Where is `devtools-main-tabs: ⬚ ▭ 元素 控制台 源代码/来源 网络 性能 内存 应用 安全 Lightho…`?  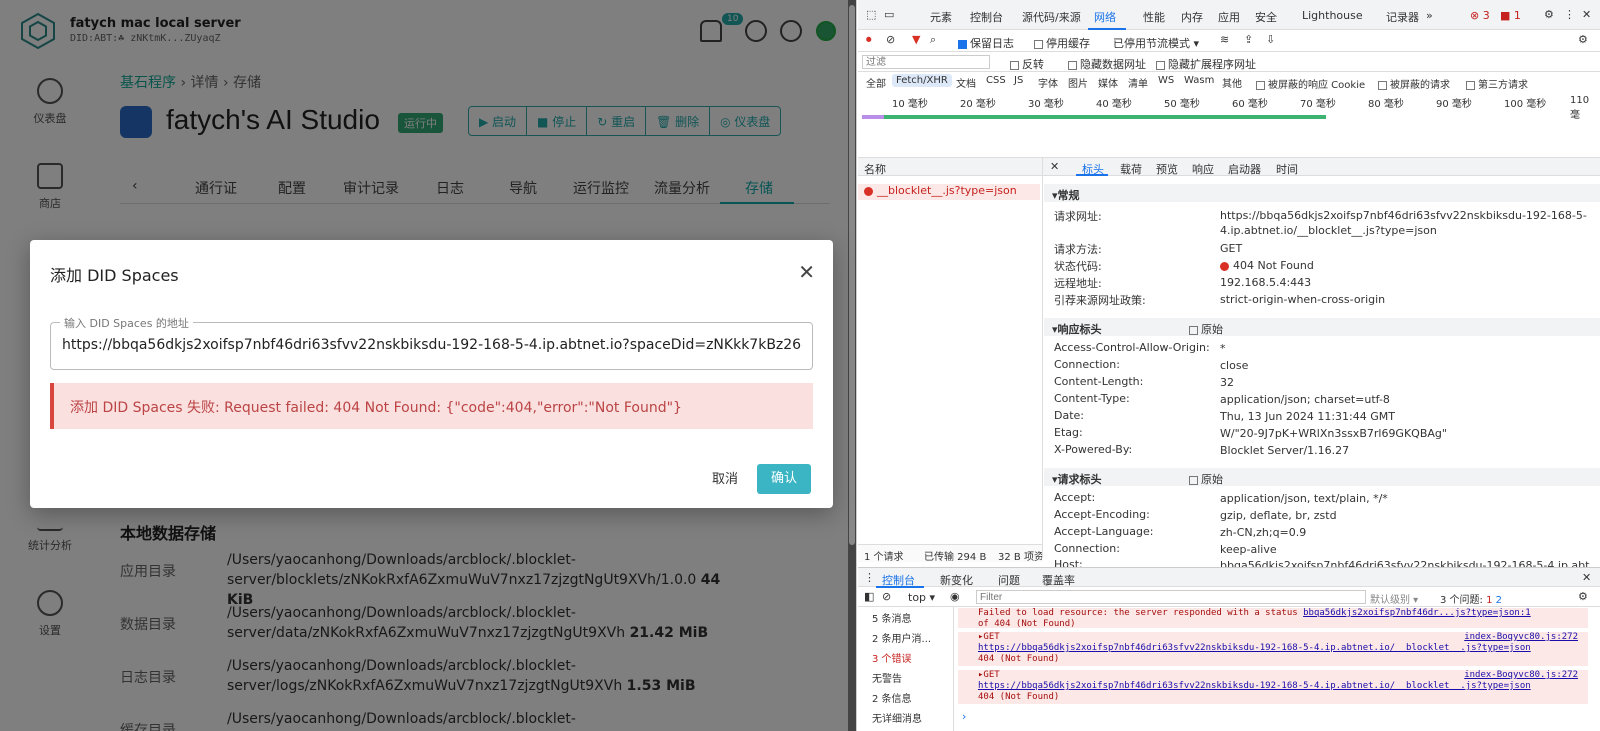
devtools-main-tabs: ⬚ ▭ 元素 控制台 源代码/来源 网络 性能 内存 应用 安全 Lightho… is located at coordinates (1229, 15).